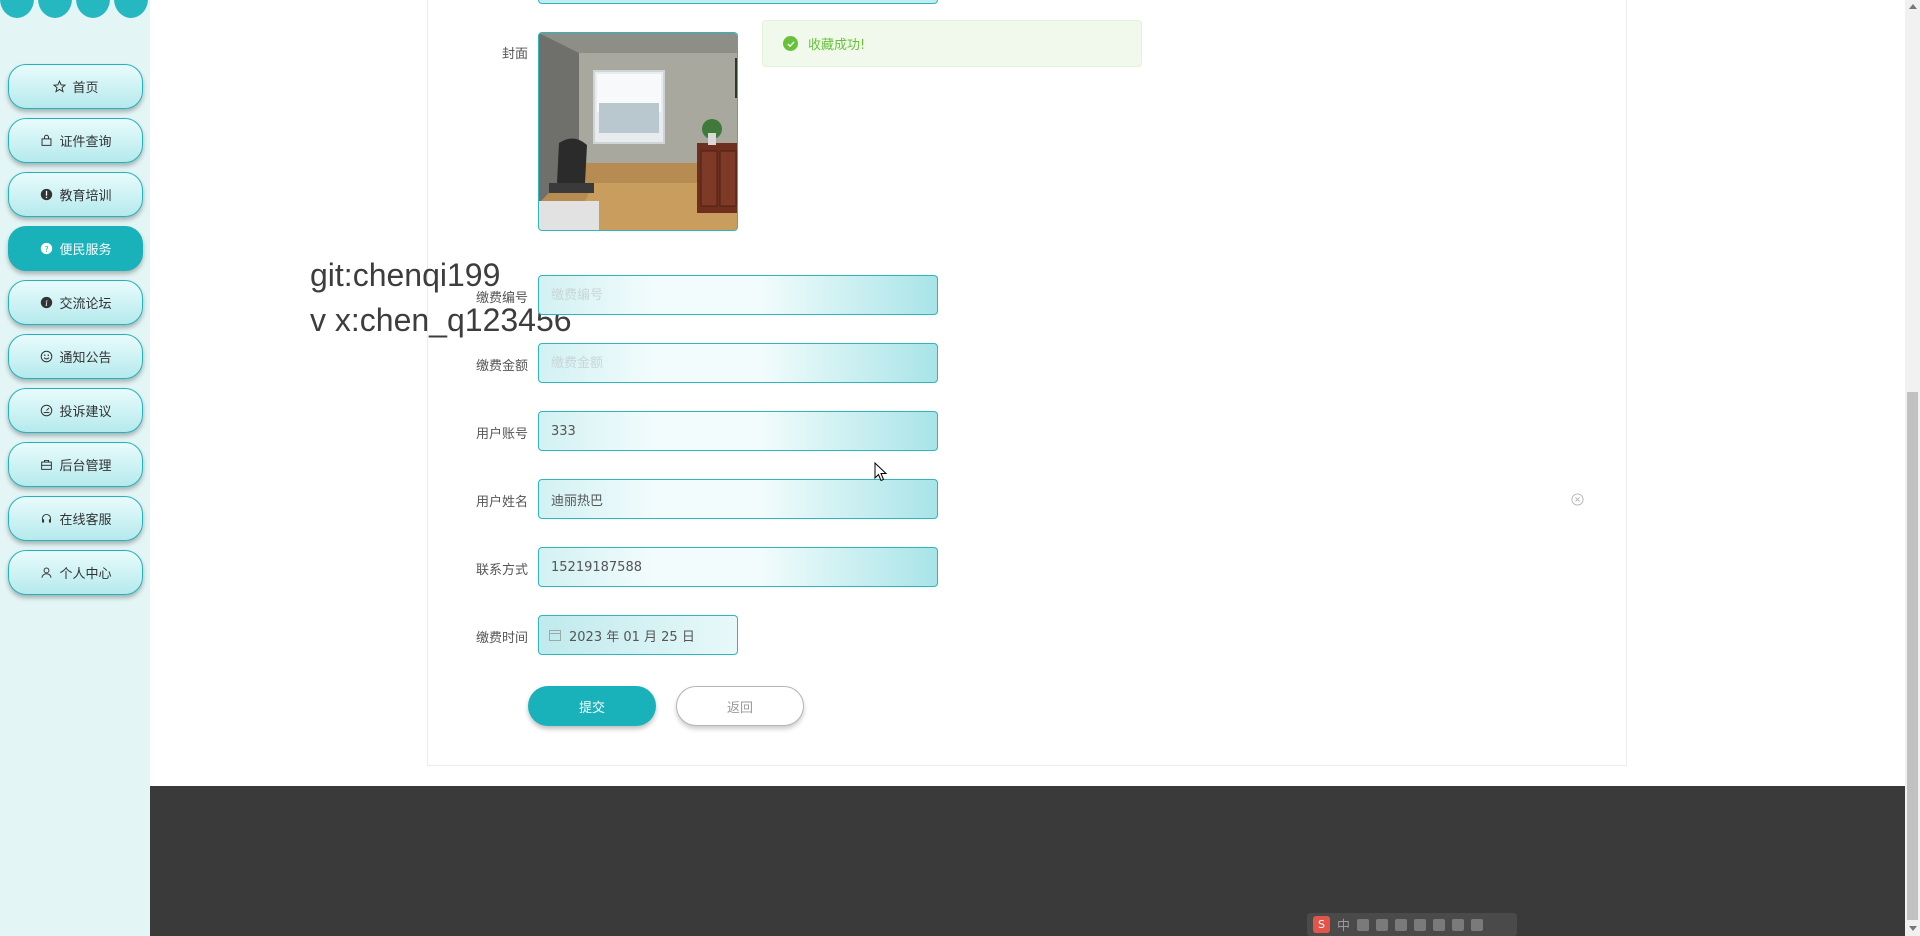  I want to click on scroll-down-arrow-icon, so click(1913, 928).